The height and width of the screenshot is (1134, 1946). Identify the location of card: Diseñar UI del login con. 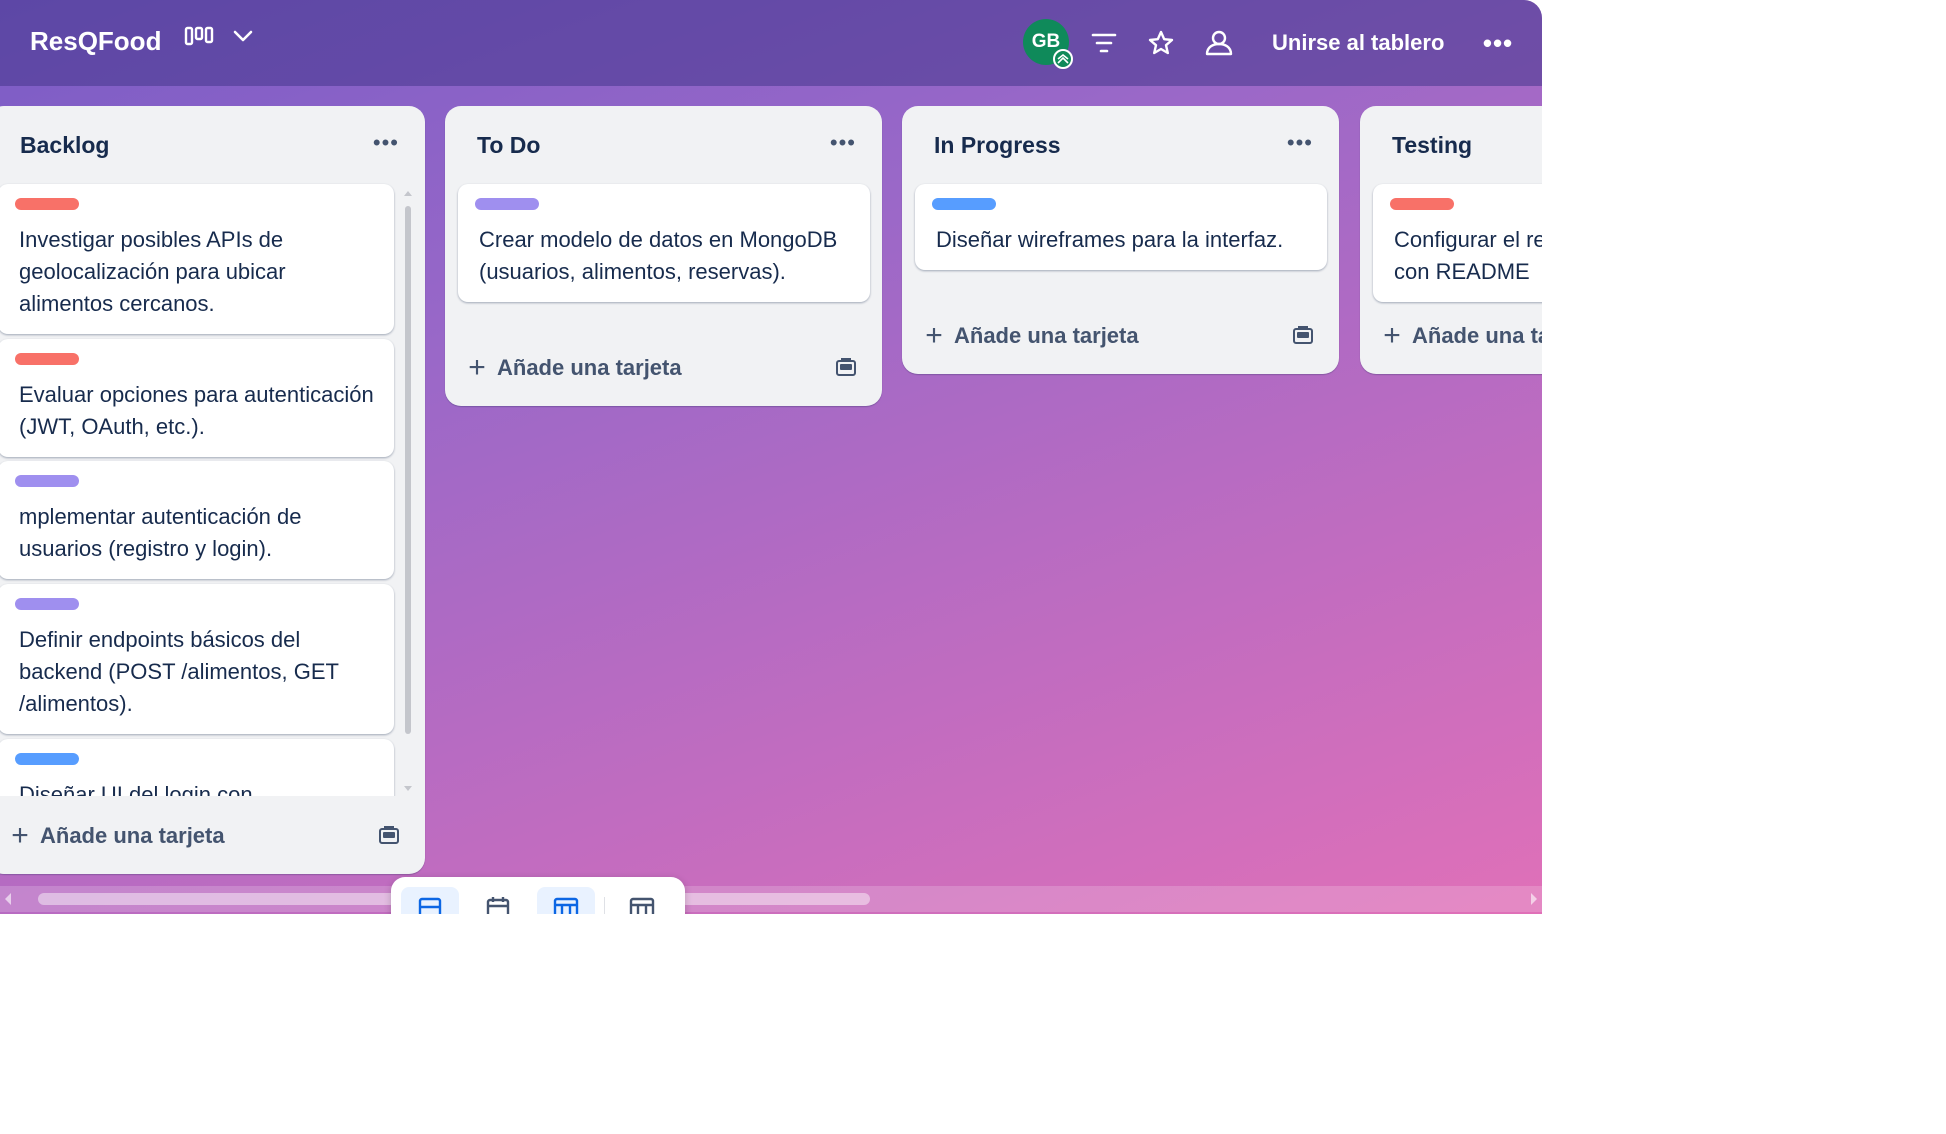
(197, 767).